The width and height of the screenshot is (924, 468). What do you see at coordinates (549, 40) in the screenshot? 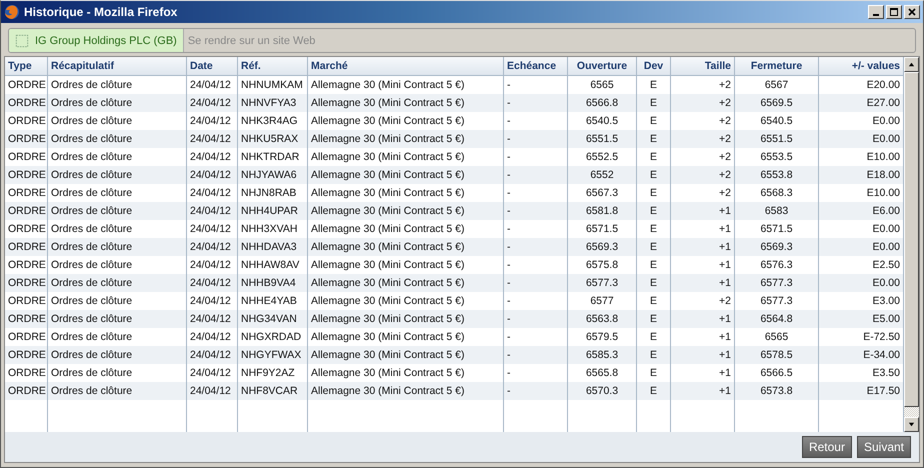
I see `url-field: Se rendre sur un site Web` at bounding box center [549, 40].